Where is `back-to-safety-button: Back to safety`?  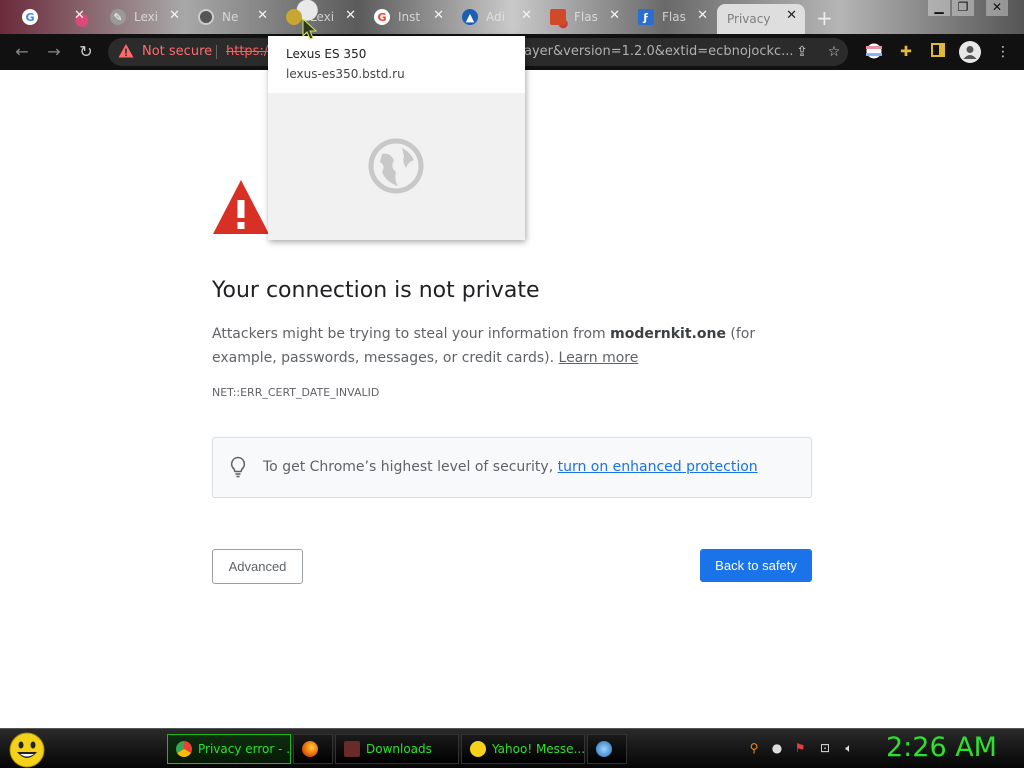 back-to-safety-button: Back to safety is located at coordinates (756, 565).